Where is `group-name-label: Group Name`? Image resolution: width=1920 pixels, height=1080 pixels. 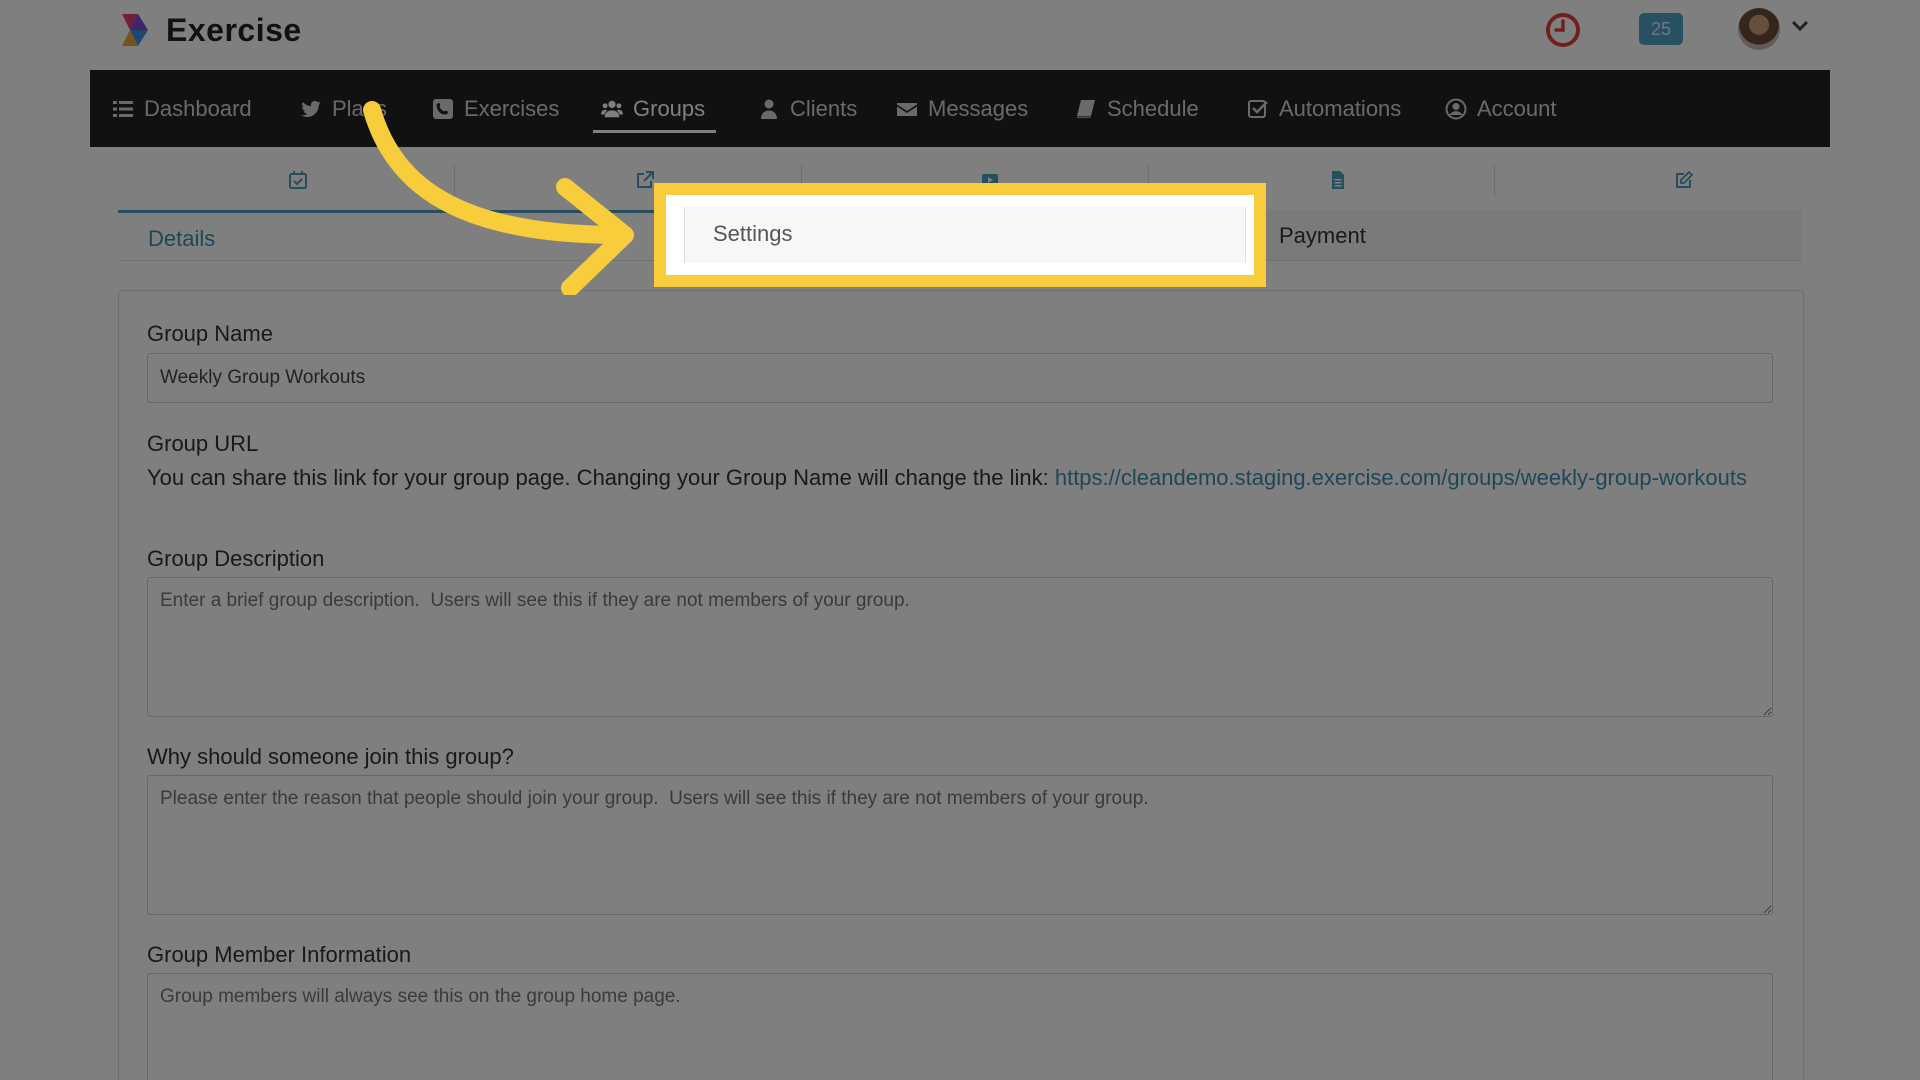
group-name-label: Group Name is located at coordinates (210, 333).